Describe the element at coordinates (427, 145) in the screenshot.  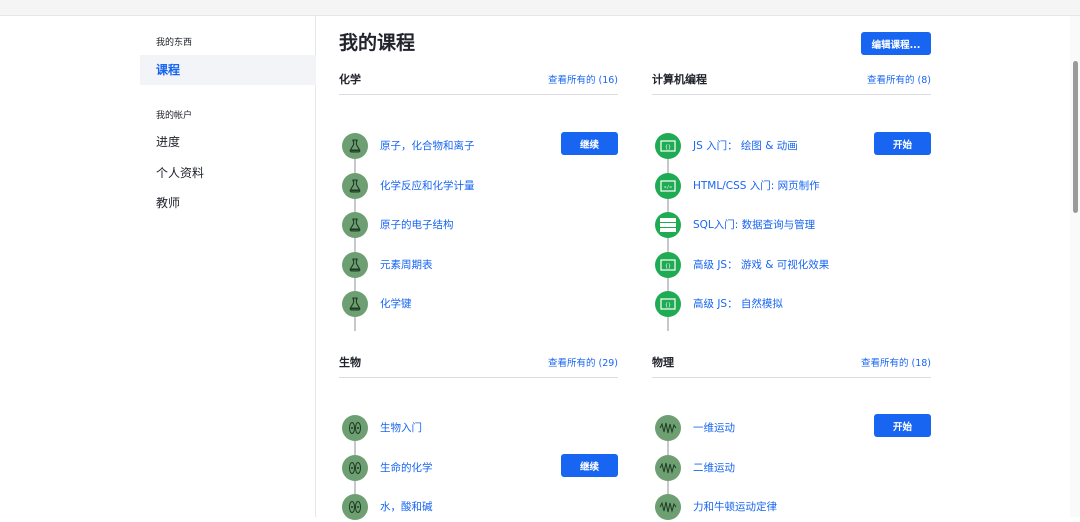
I see `course-name: 原子，化合物和离子` at that location.